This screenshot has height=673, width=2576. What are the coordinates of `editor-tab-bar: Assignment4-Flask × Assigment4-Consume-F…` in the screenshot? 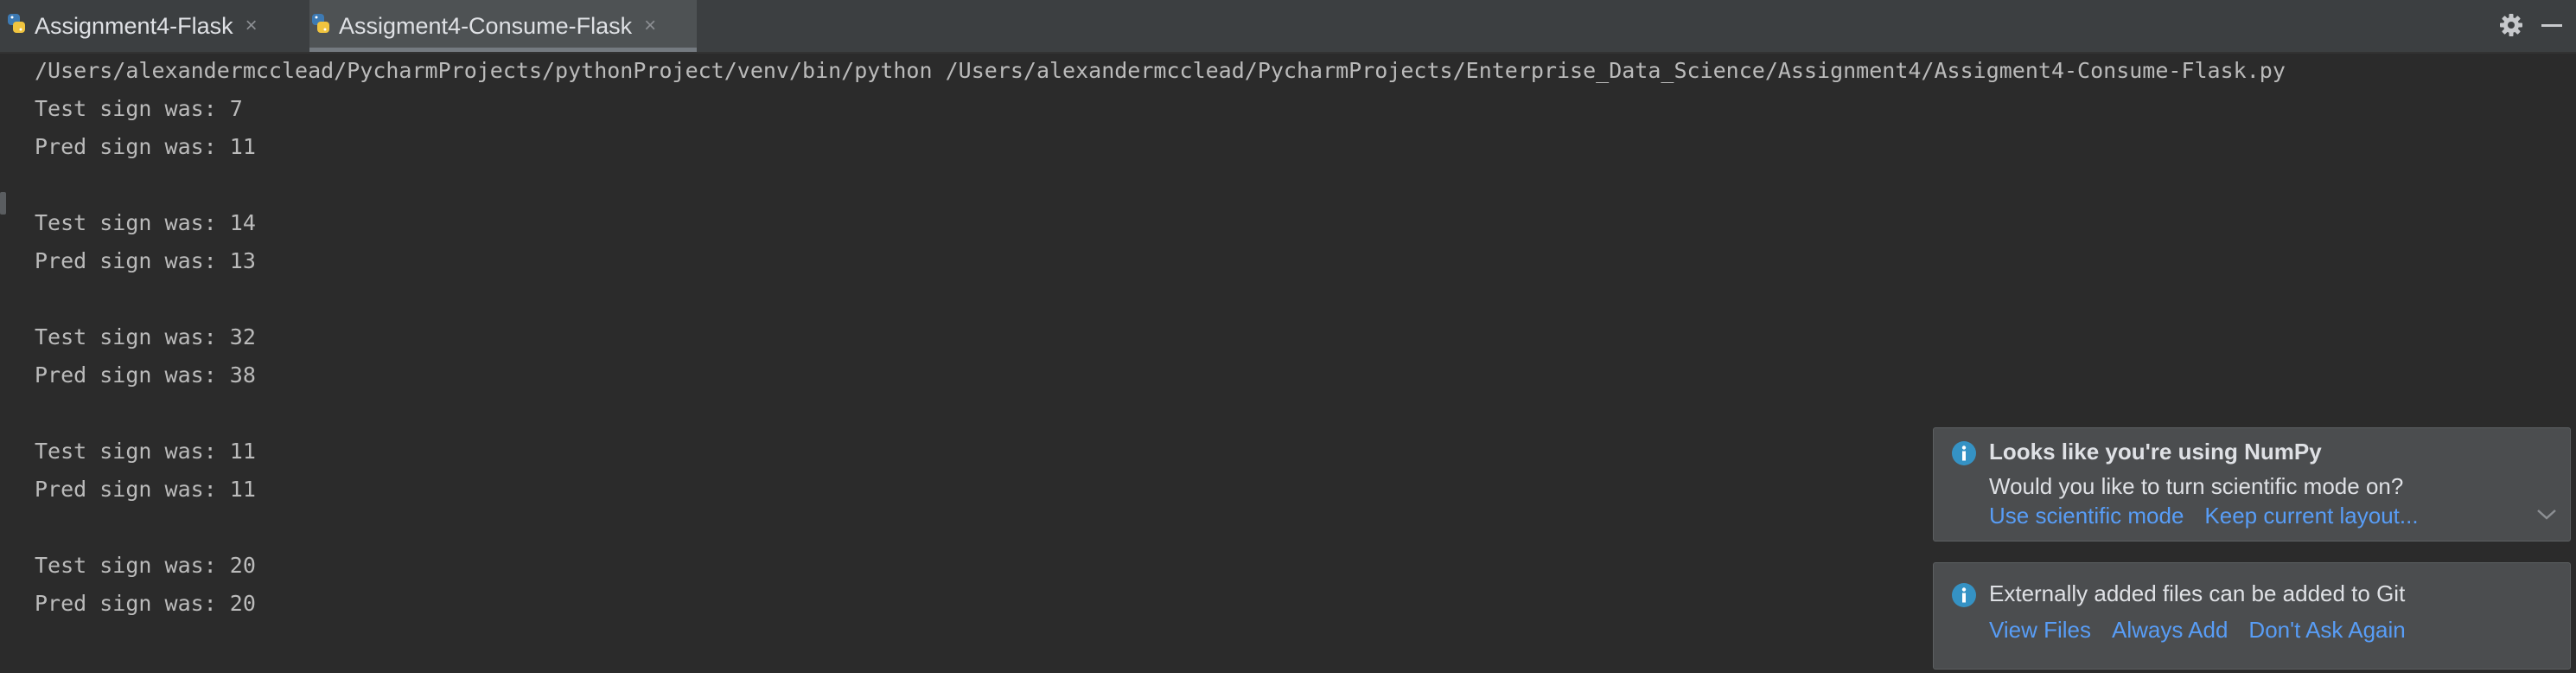 It's located at (1288, 27).